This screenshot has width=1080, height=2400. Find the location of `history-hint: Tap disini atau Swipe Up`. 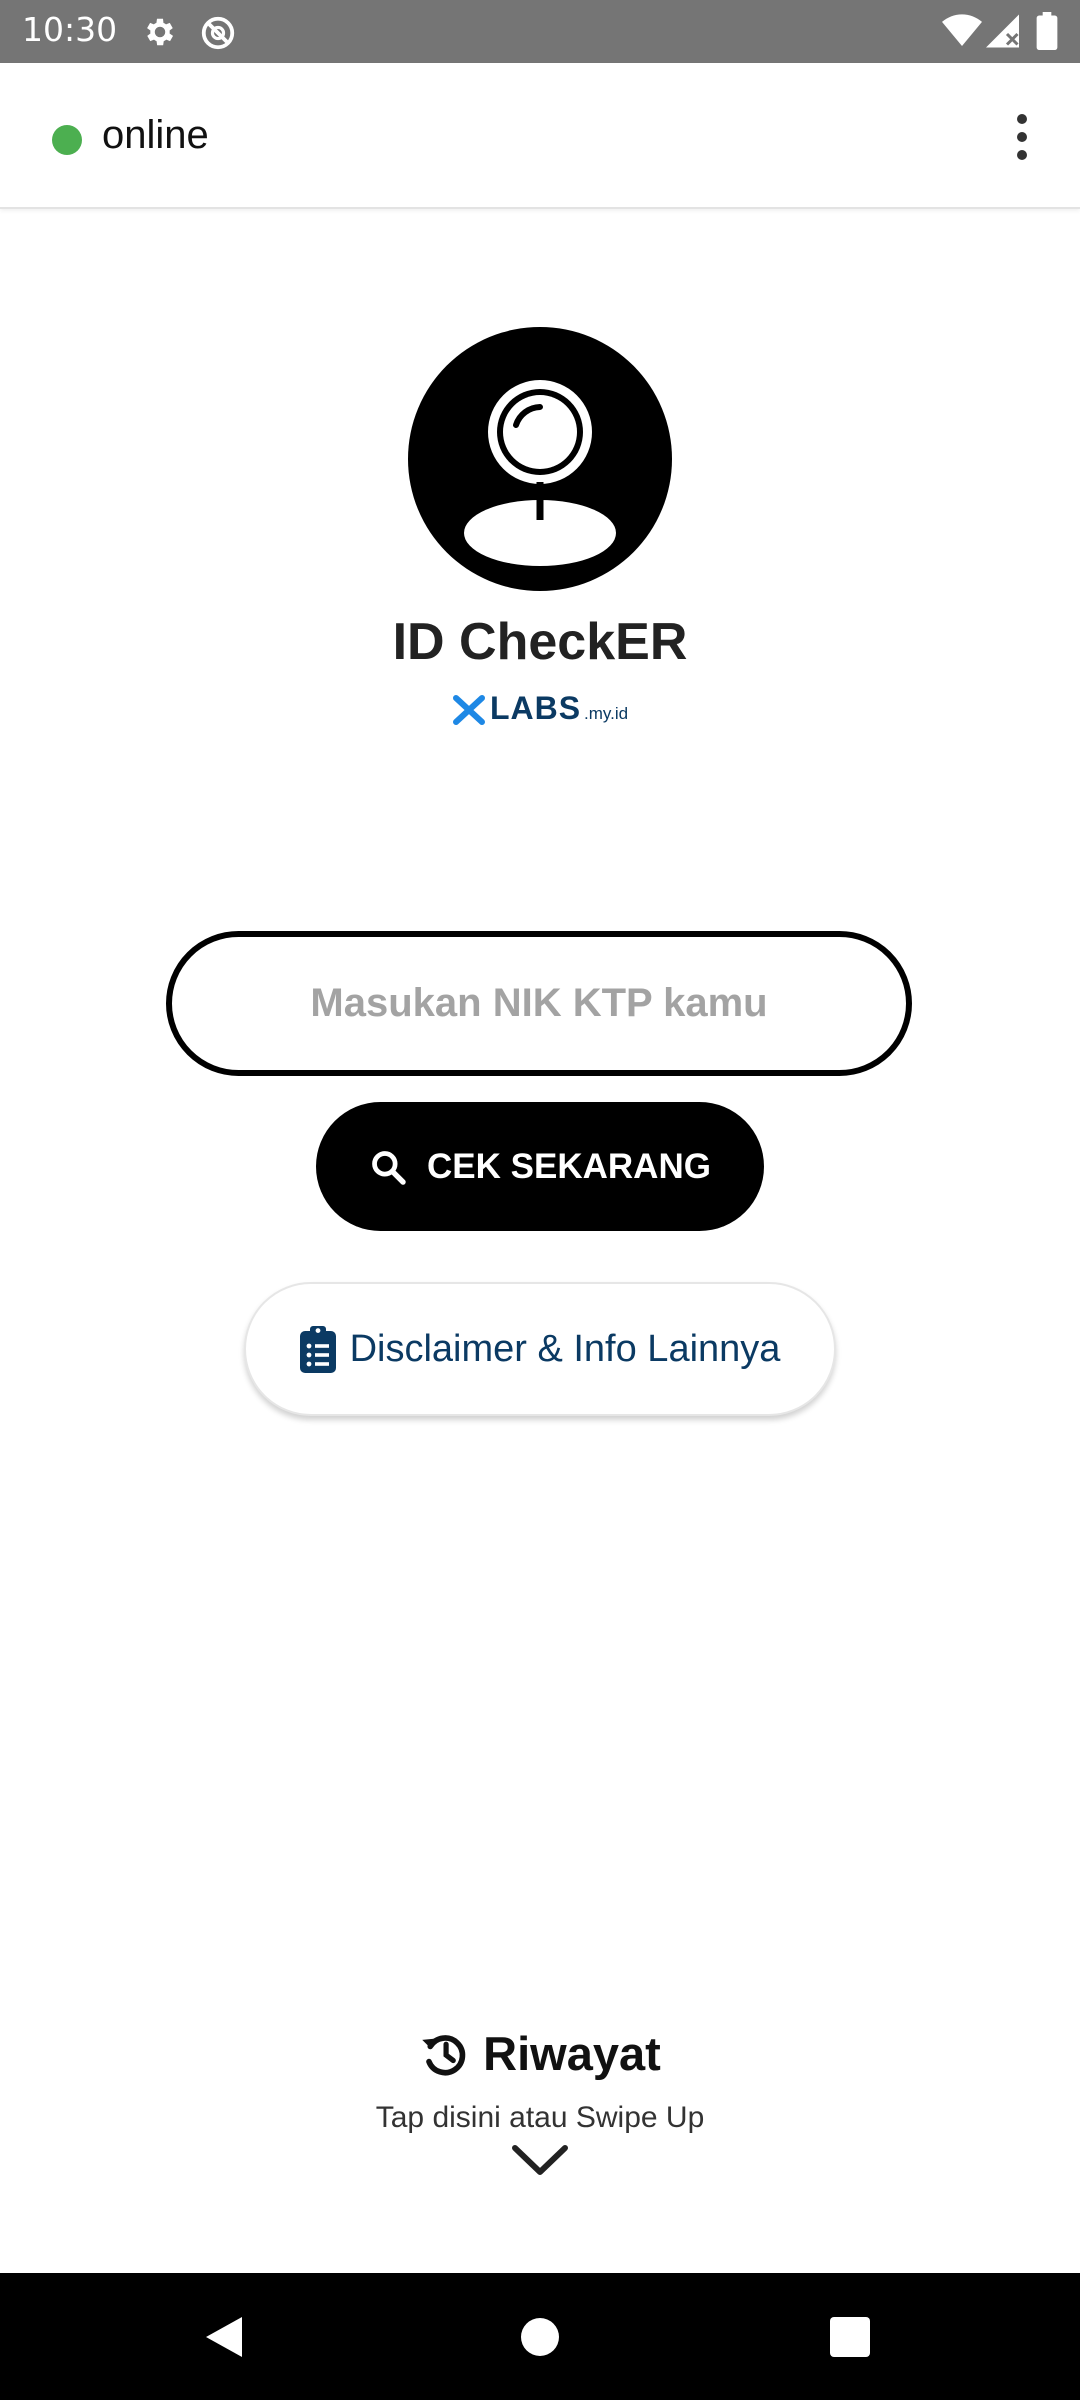

history-hint: Tap disini atau Swipe Up is located at coordinates (540, 2118).